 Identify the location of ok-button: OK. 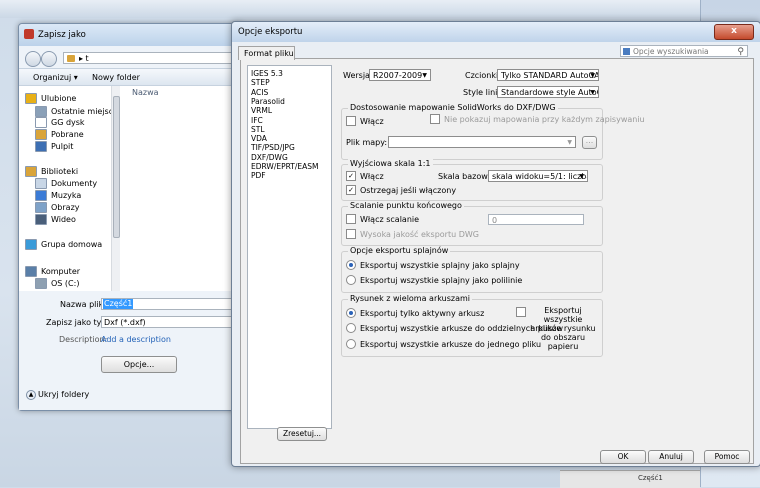
(623, 457).